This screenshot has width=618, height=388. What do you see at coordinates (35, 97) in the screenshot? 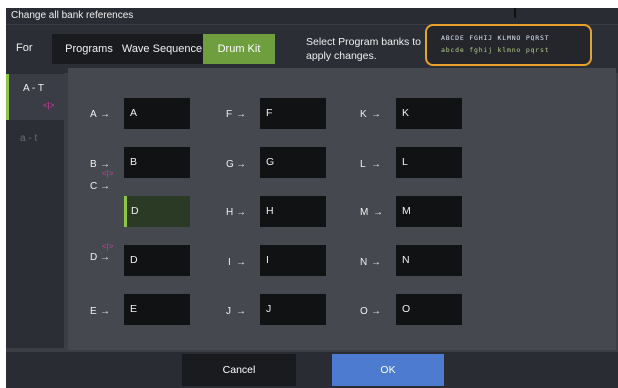
I see `side-tab-a-t: A - T <|>` at bounding box center [35, 97].